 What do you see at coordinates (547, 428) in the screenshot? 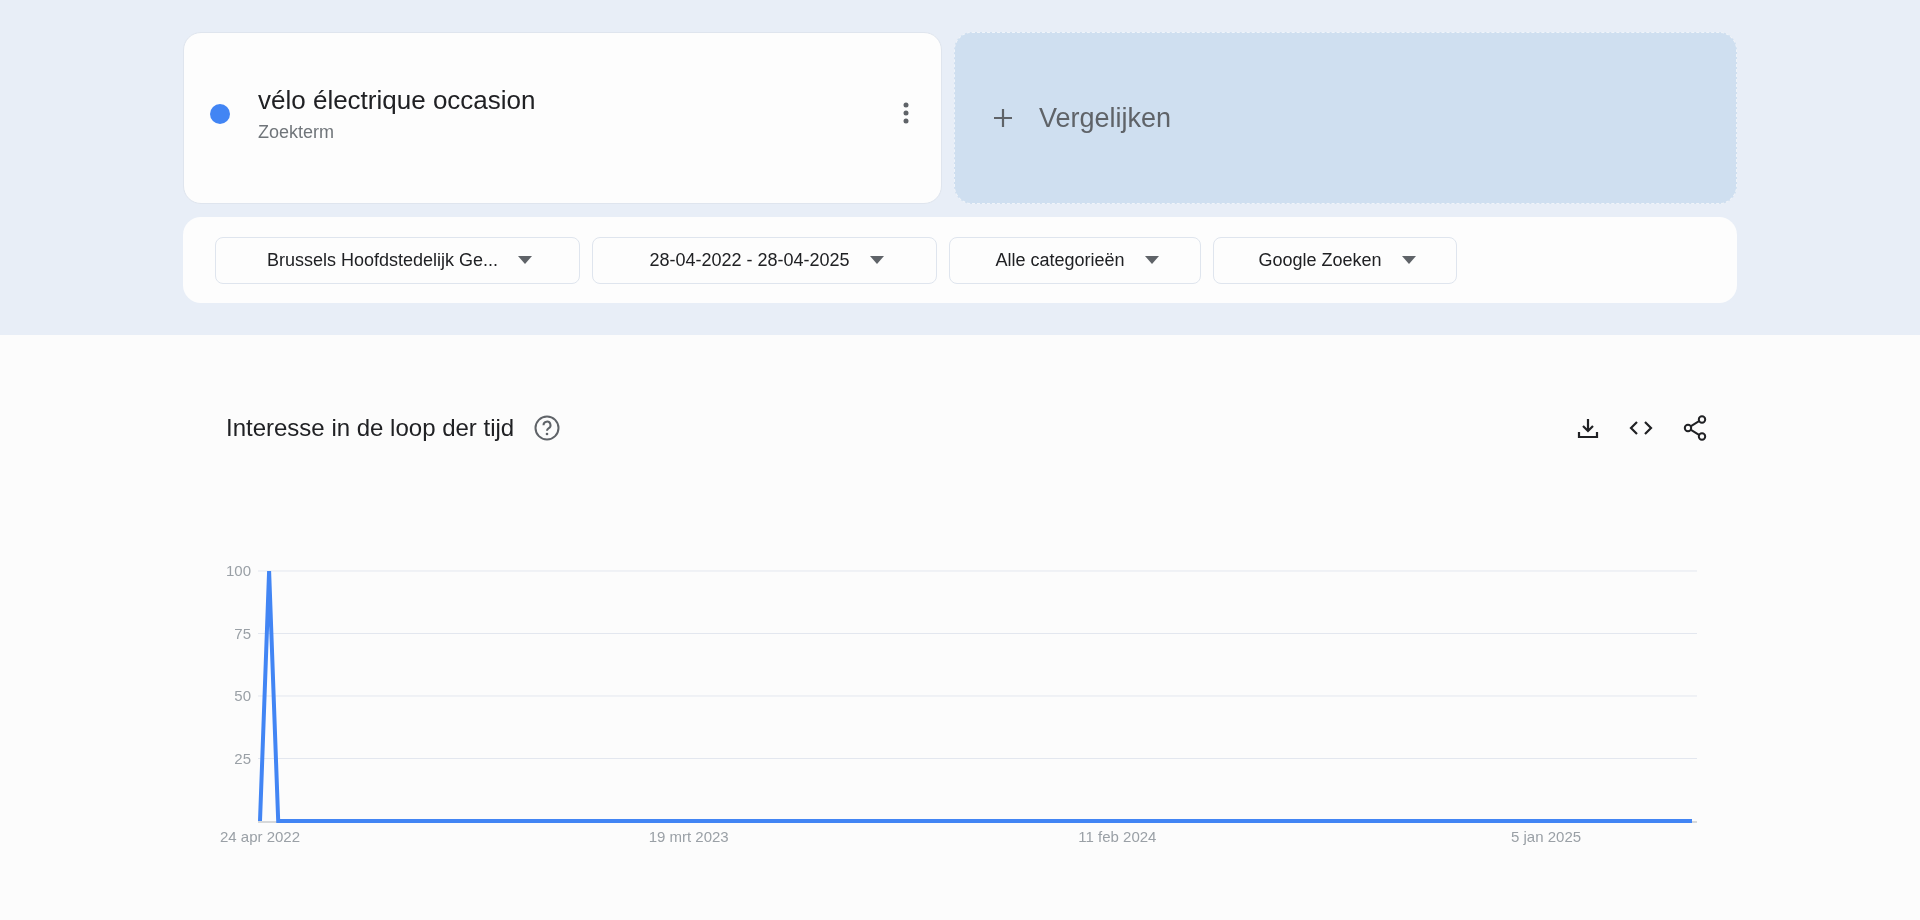
I see `help-icon` at bounding box center [547, 428].